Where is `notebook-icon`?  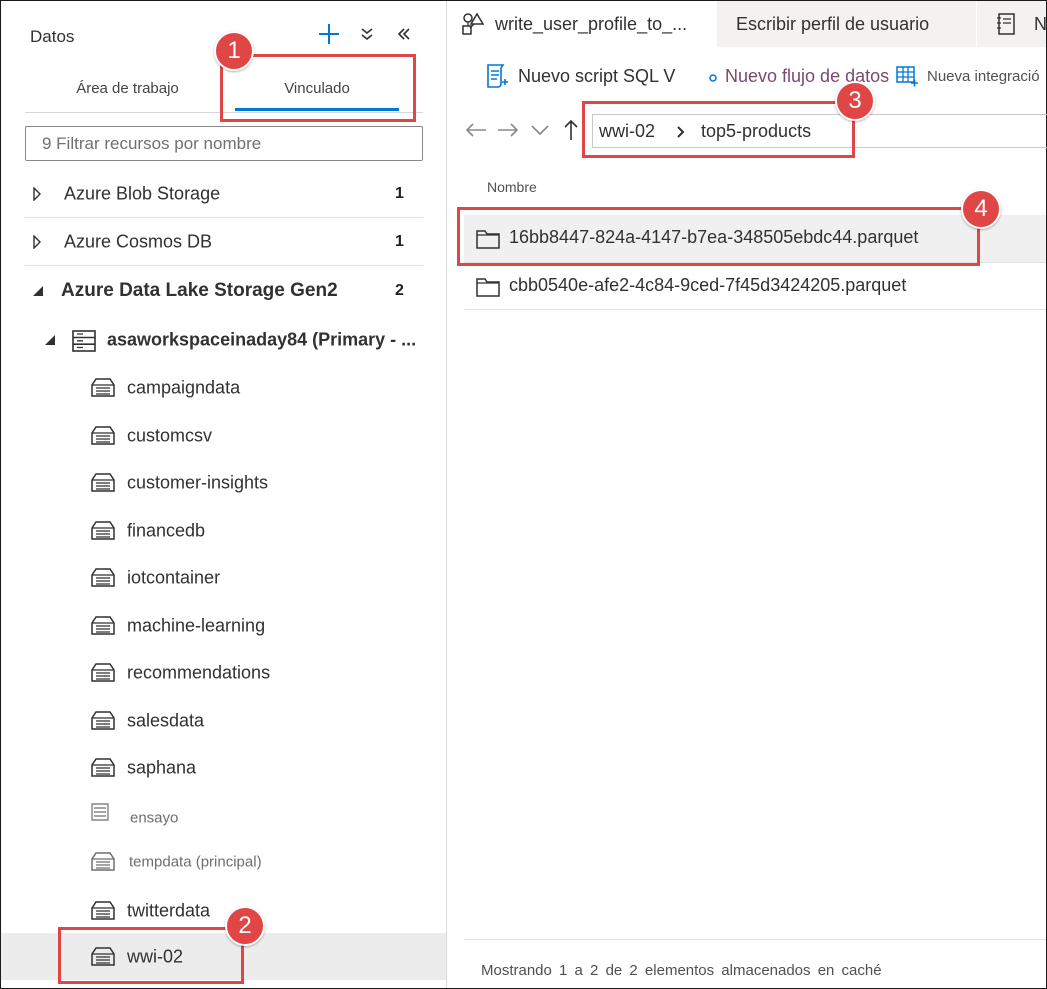
notebook-icon is located at coordinates (1006, 24).